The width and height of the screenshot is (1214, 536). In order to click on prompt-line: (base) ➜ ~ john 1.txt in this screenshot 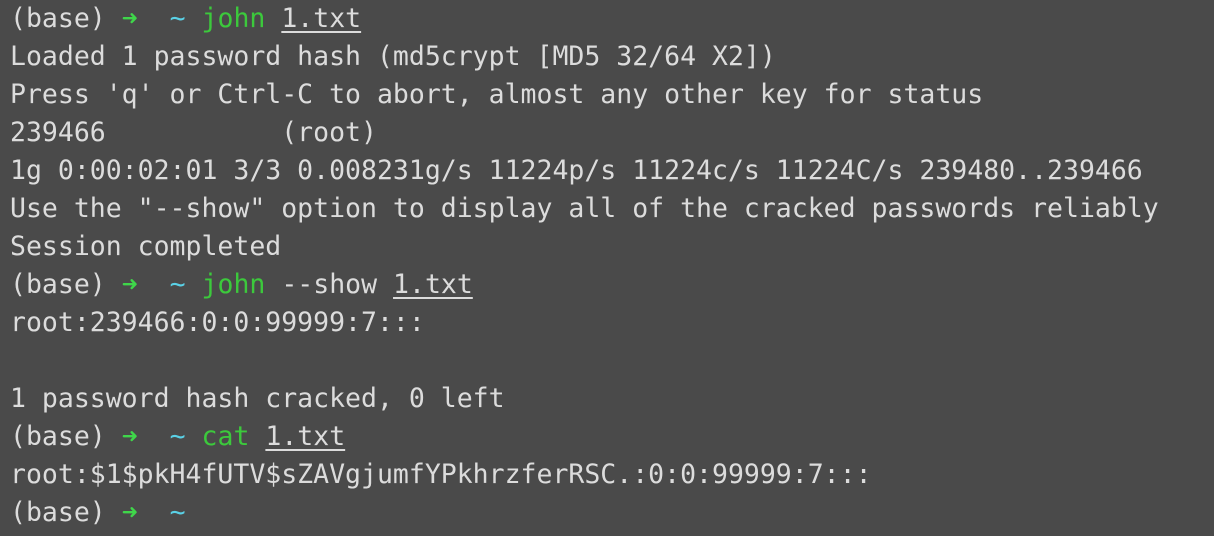, I will do `click(612, 19)`.